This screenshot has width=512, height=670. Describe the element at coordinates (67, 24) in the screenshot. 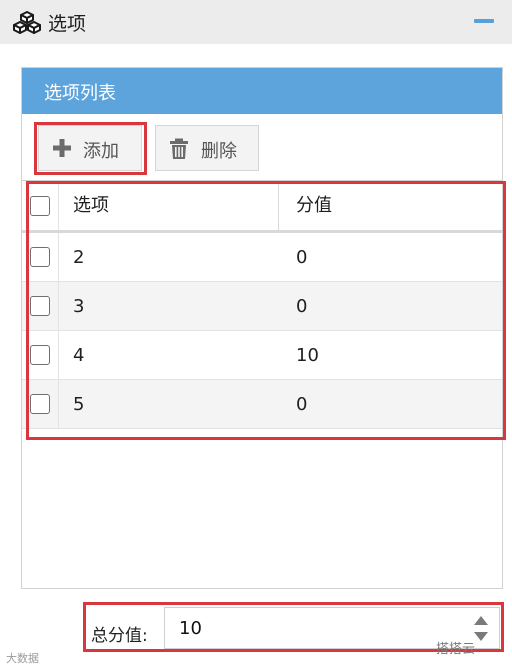

I see `page-title: 选项` at that location.